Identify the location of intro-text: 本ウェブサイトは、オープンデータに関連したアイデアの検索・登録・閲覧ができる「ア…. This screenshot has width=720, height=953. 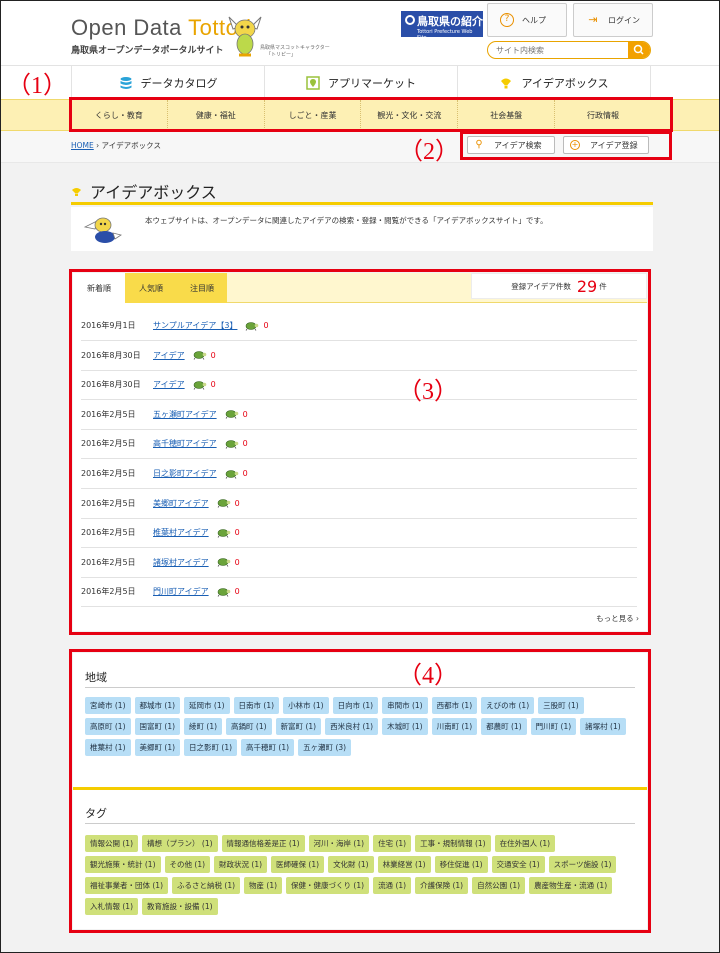
(346, 220).